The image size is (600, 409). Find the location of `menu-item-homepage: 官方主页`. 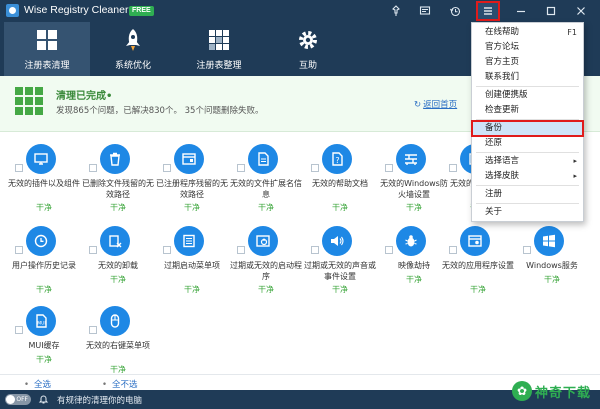

menu-item-homepage: 官方主页 is located at coordinates (527, 62).